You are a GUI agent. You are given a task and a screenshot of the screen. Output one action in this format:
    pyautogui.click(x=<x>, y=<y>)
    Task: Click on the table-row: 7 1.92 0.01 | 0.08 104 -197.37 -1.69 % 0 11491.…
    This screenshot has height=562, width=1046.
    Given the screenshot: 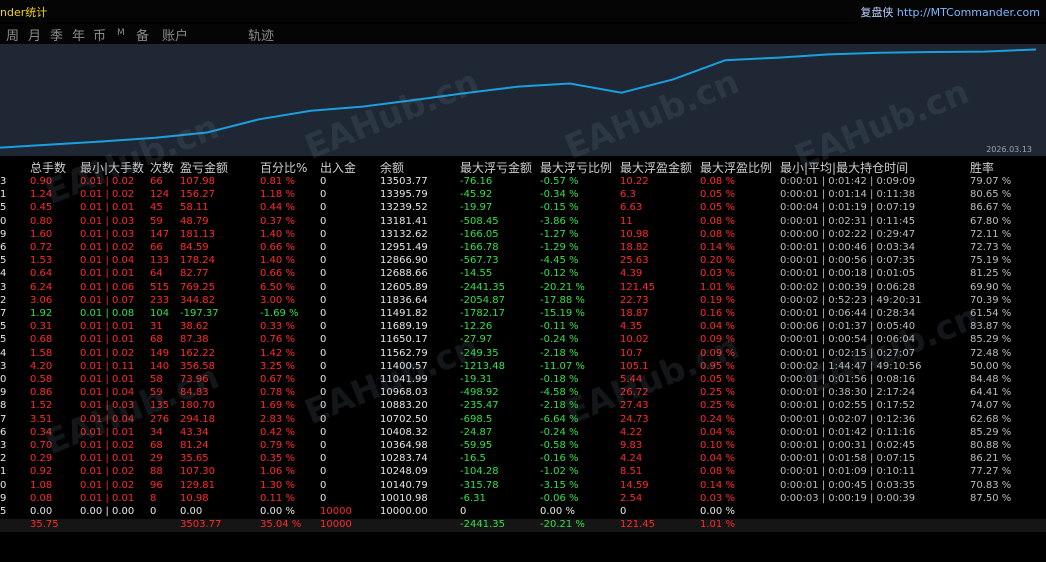 What is the action you would take?
    pyautogui.click(x=523, y=314)
    